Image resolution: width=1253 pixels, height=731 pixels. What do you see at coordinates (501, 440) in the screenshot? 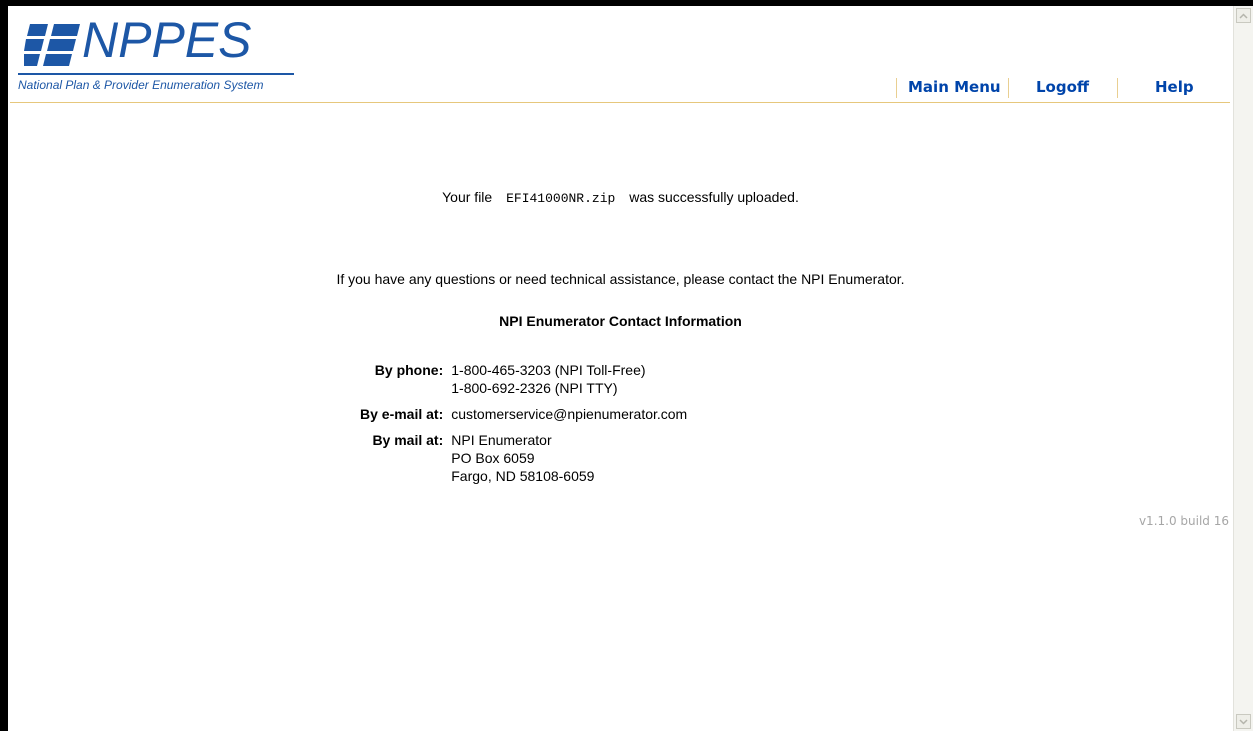
I see `mail-name: NPI Enumerator` at bounding box center [501, 440].